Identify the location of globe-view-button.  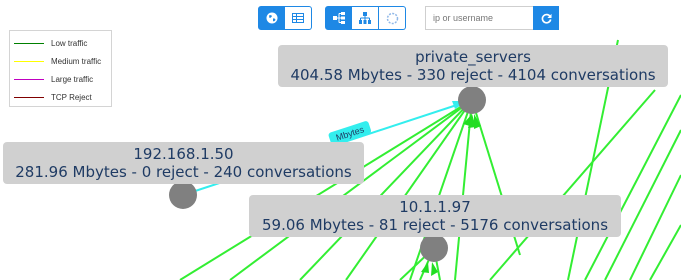
(271, 18).